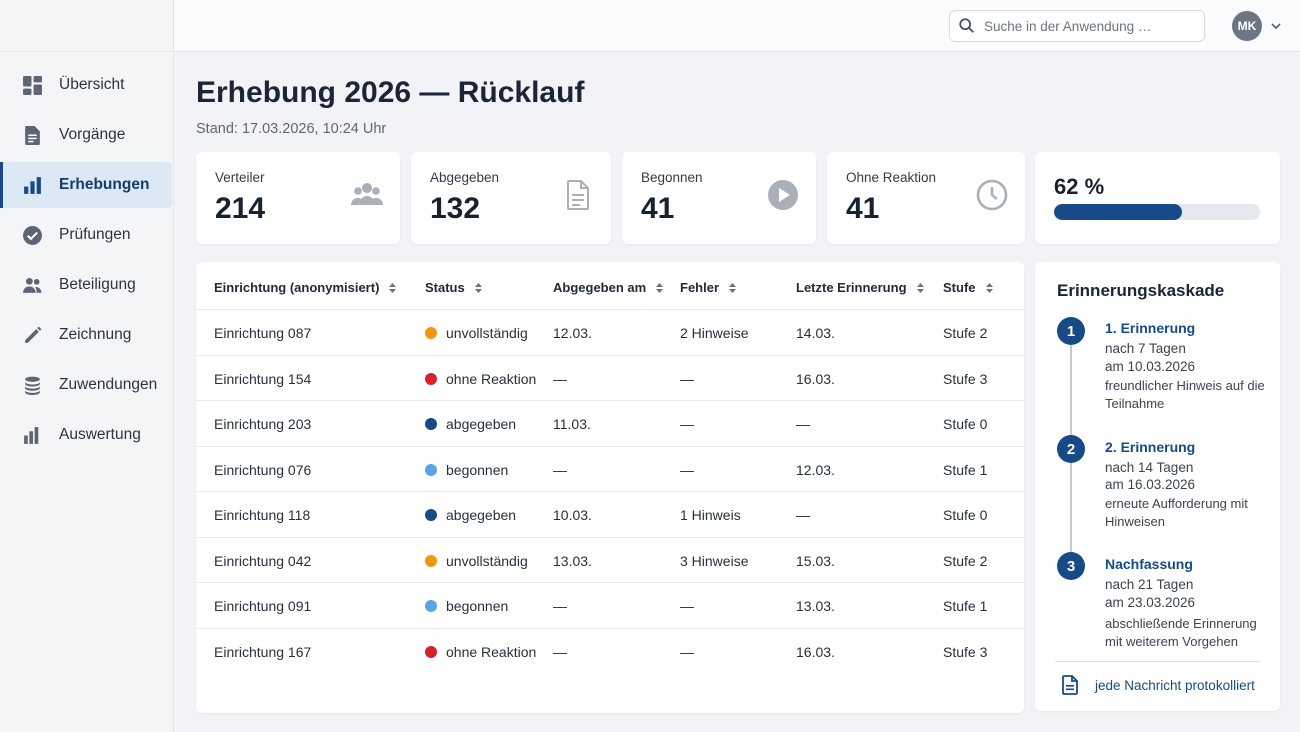  Describe the element at coordinates (95, 234) in the screenshot. I see `sidebar-item-label: Prüfungen` at that location.